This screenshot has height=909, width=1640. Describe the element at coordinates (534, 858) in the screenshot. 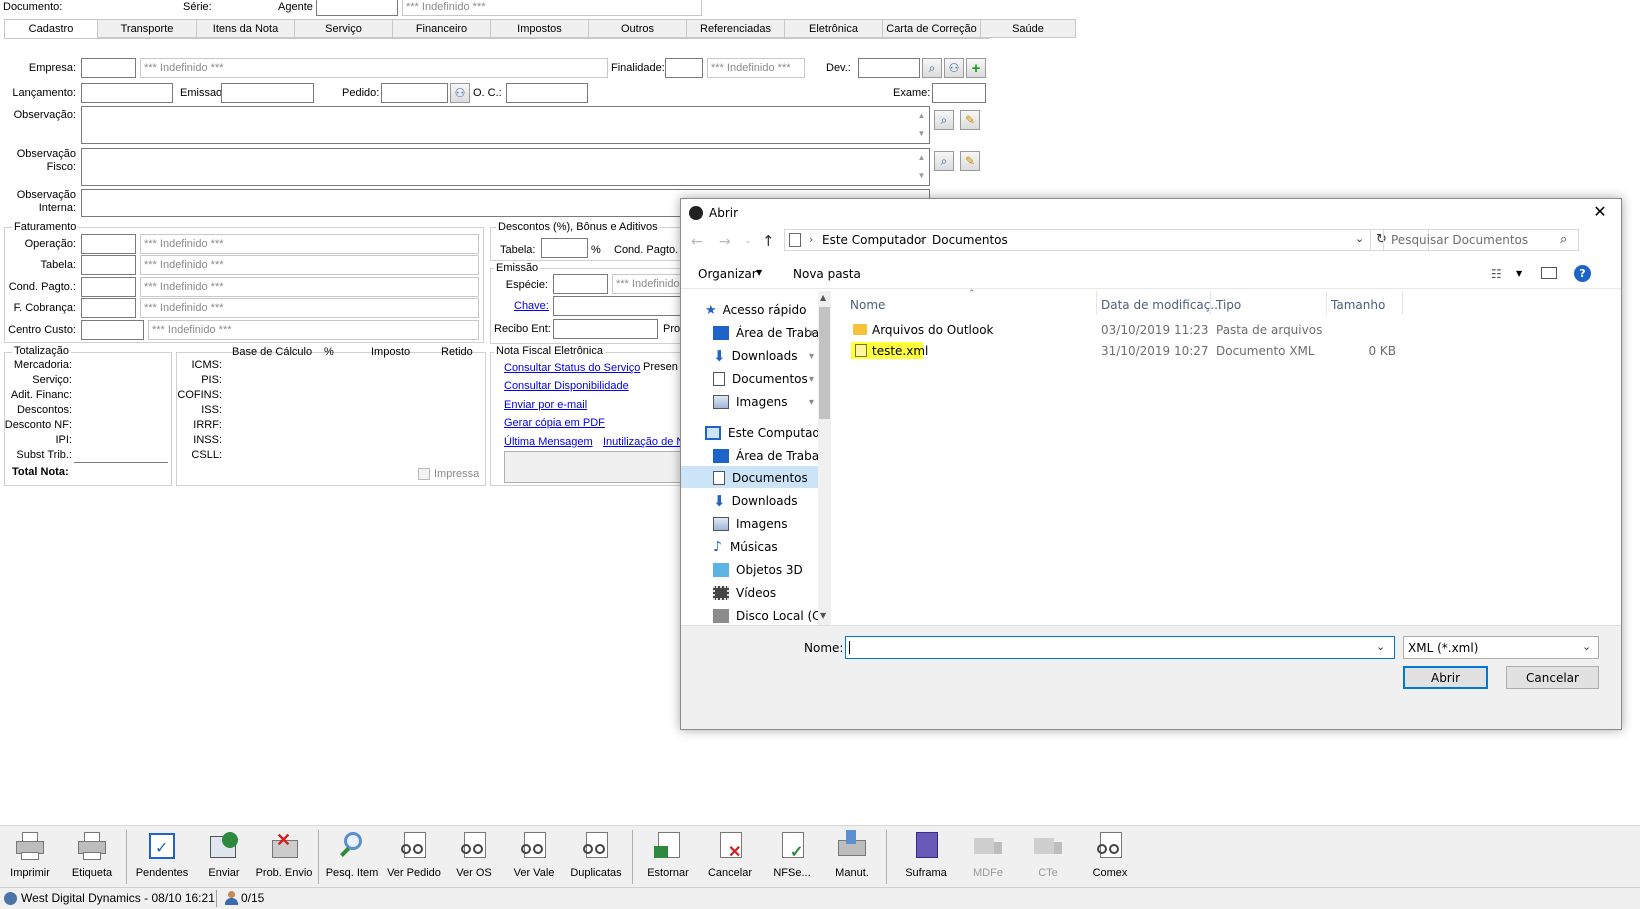

I see `ver-vale-button: Ver Vale` at that location.